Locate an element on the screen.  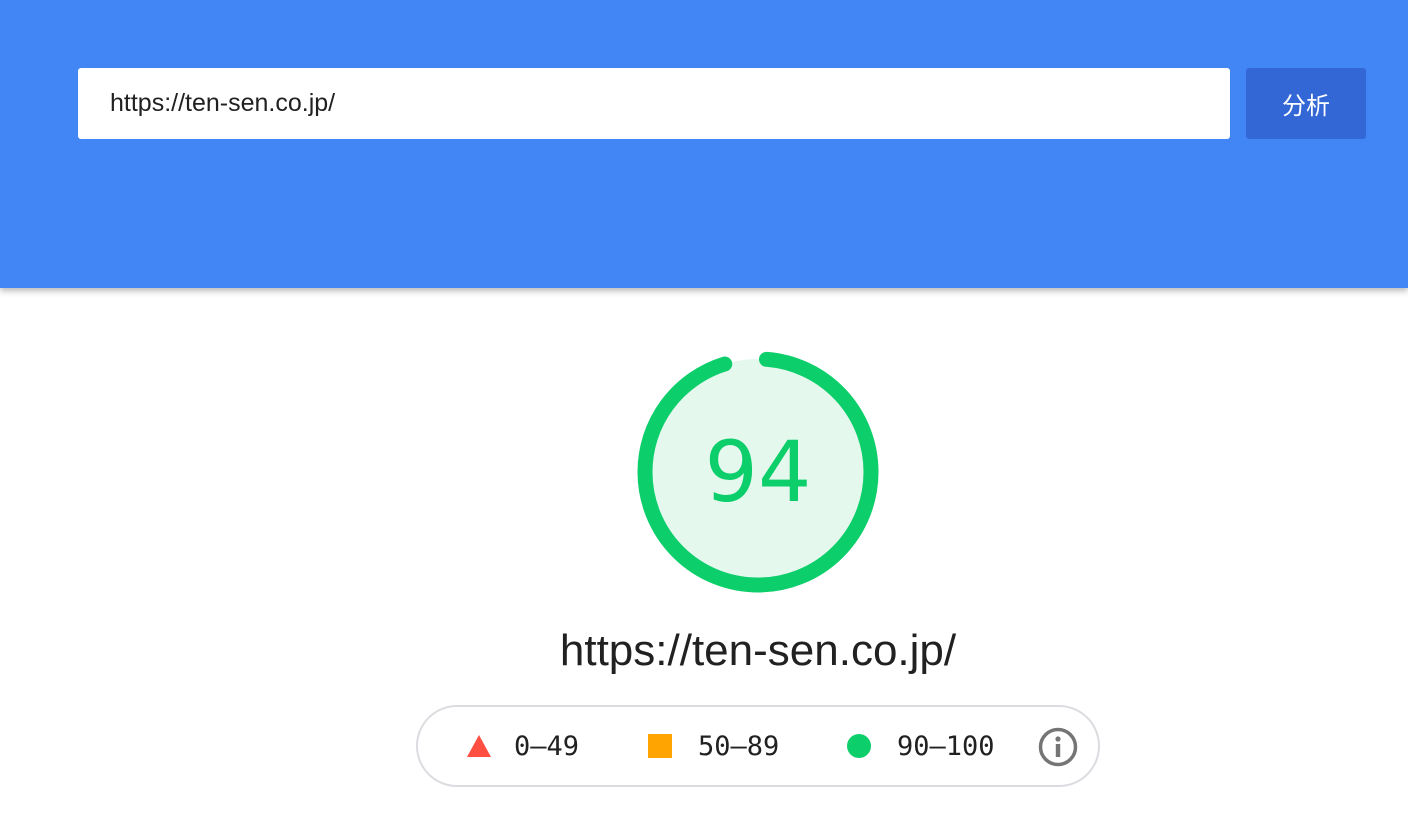
square-icon is located at coordinates (660, 746).